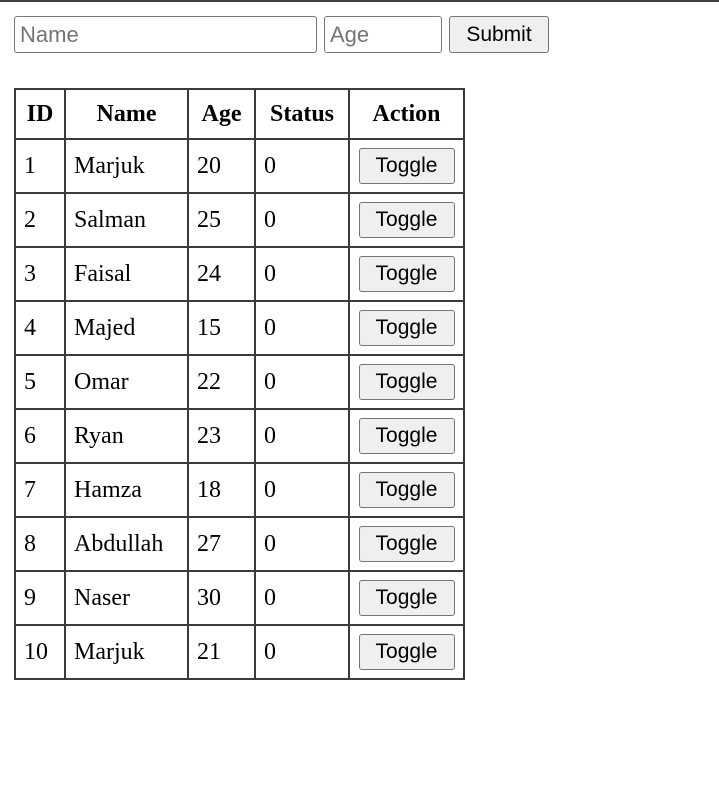 This screenshot has height=794, width=719. What do you see at coordinates (302, 114) in the screenshot?
I see `column-header-status: Status` at bounding box center [302, 114].